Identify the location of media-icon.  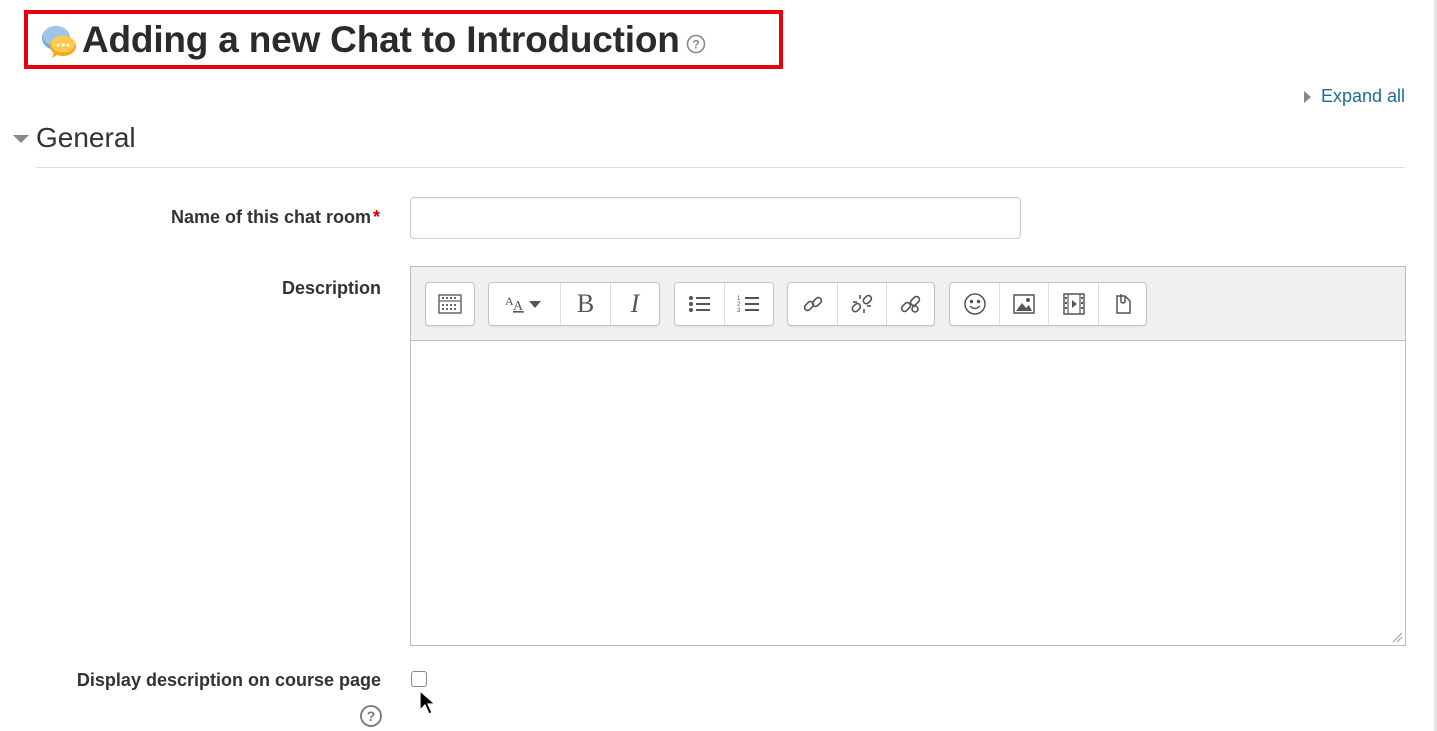
(1074, 304).